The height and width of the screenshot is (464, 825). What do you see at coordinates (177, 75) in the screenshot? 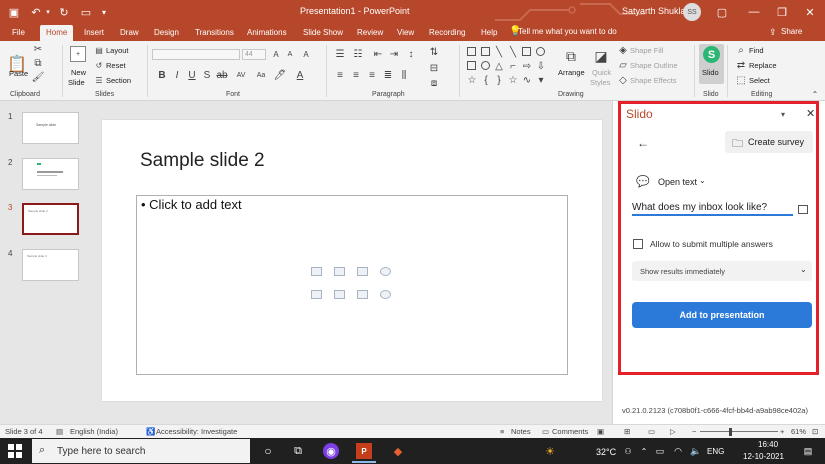
I see `italic-icon: I` at bounding box center [177, 75].